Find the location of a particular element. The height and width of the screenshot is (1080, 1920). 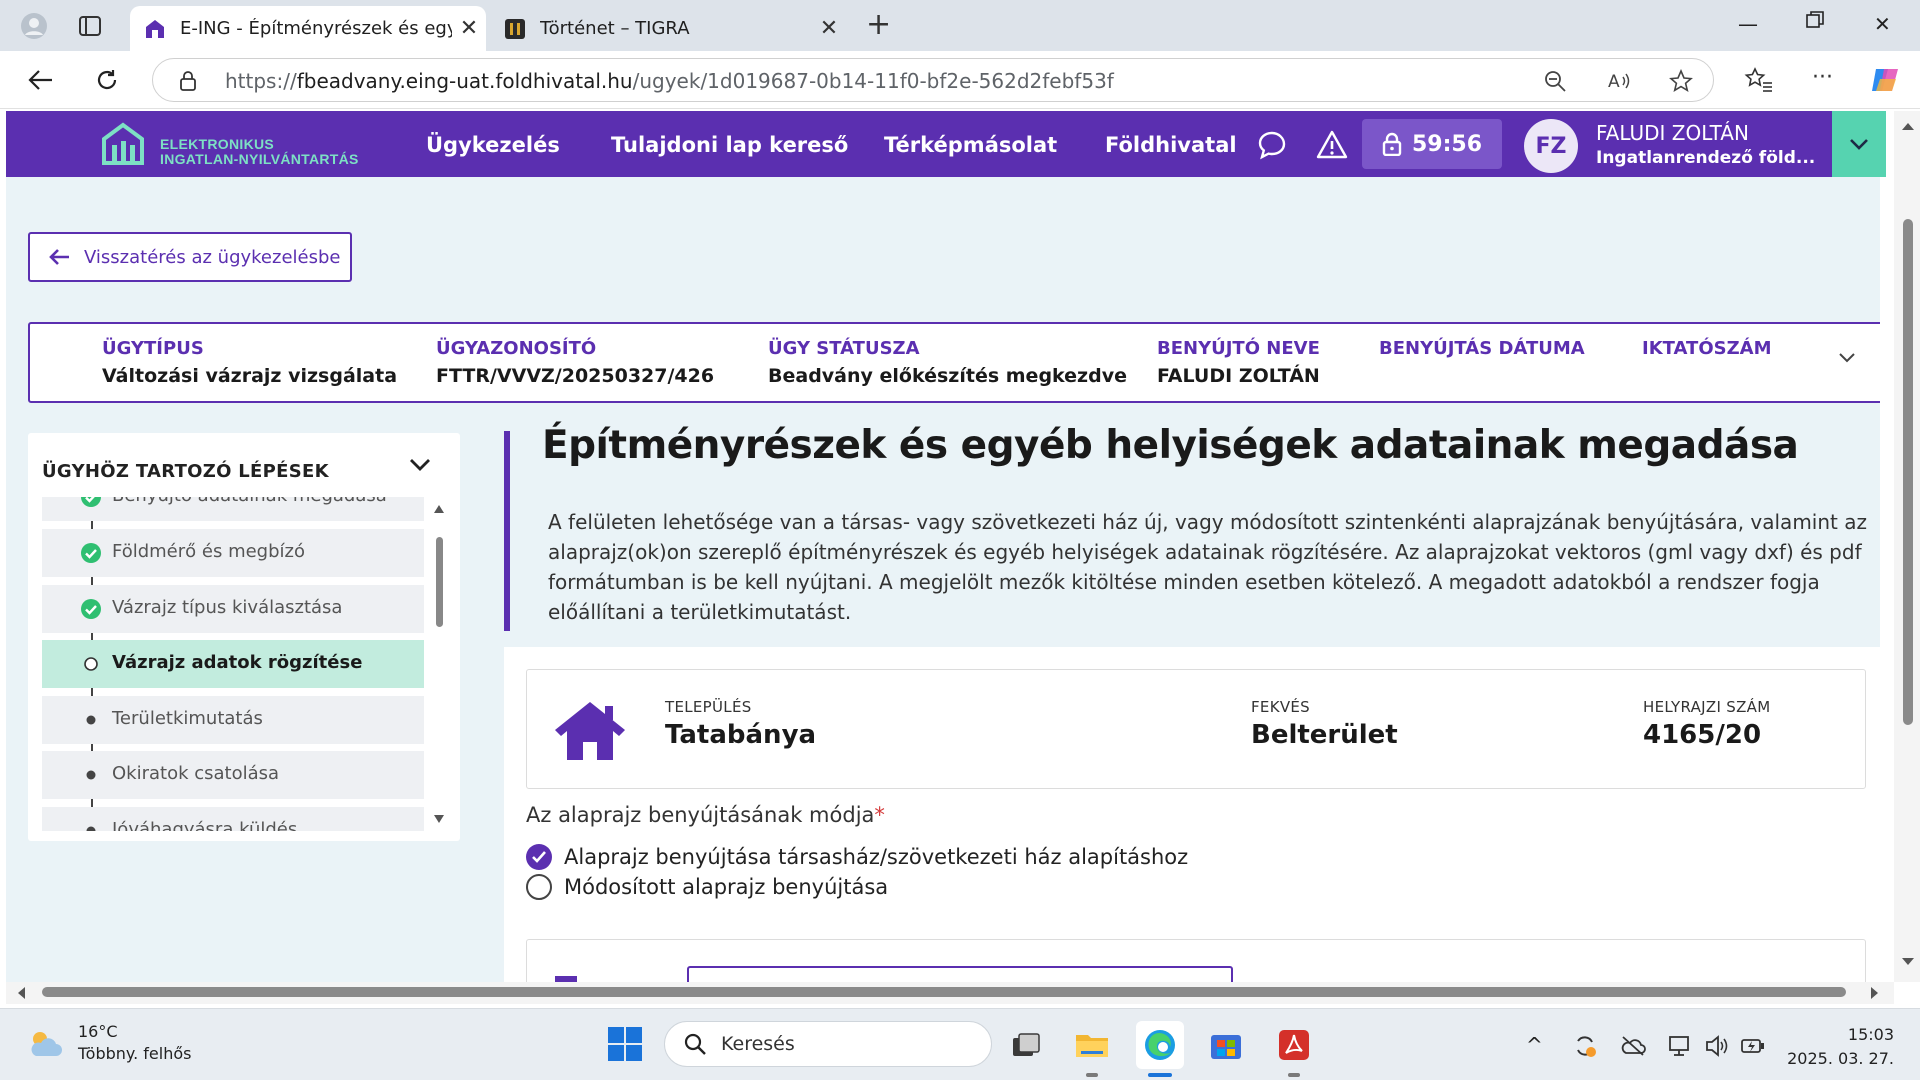

user-menu-toggle is located at coordinates (1859, 144).